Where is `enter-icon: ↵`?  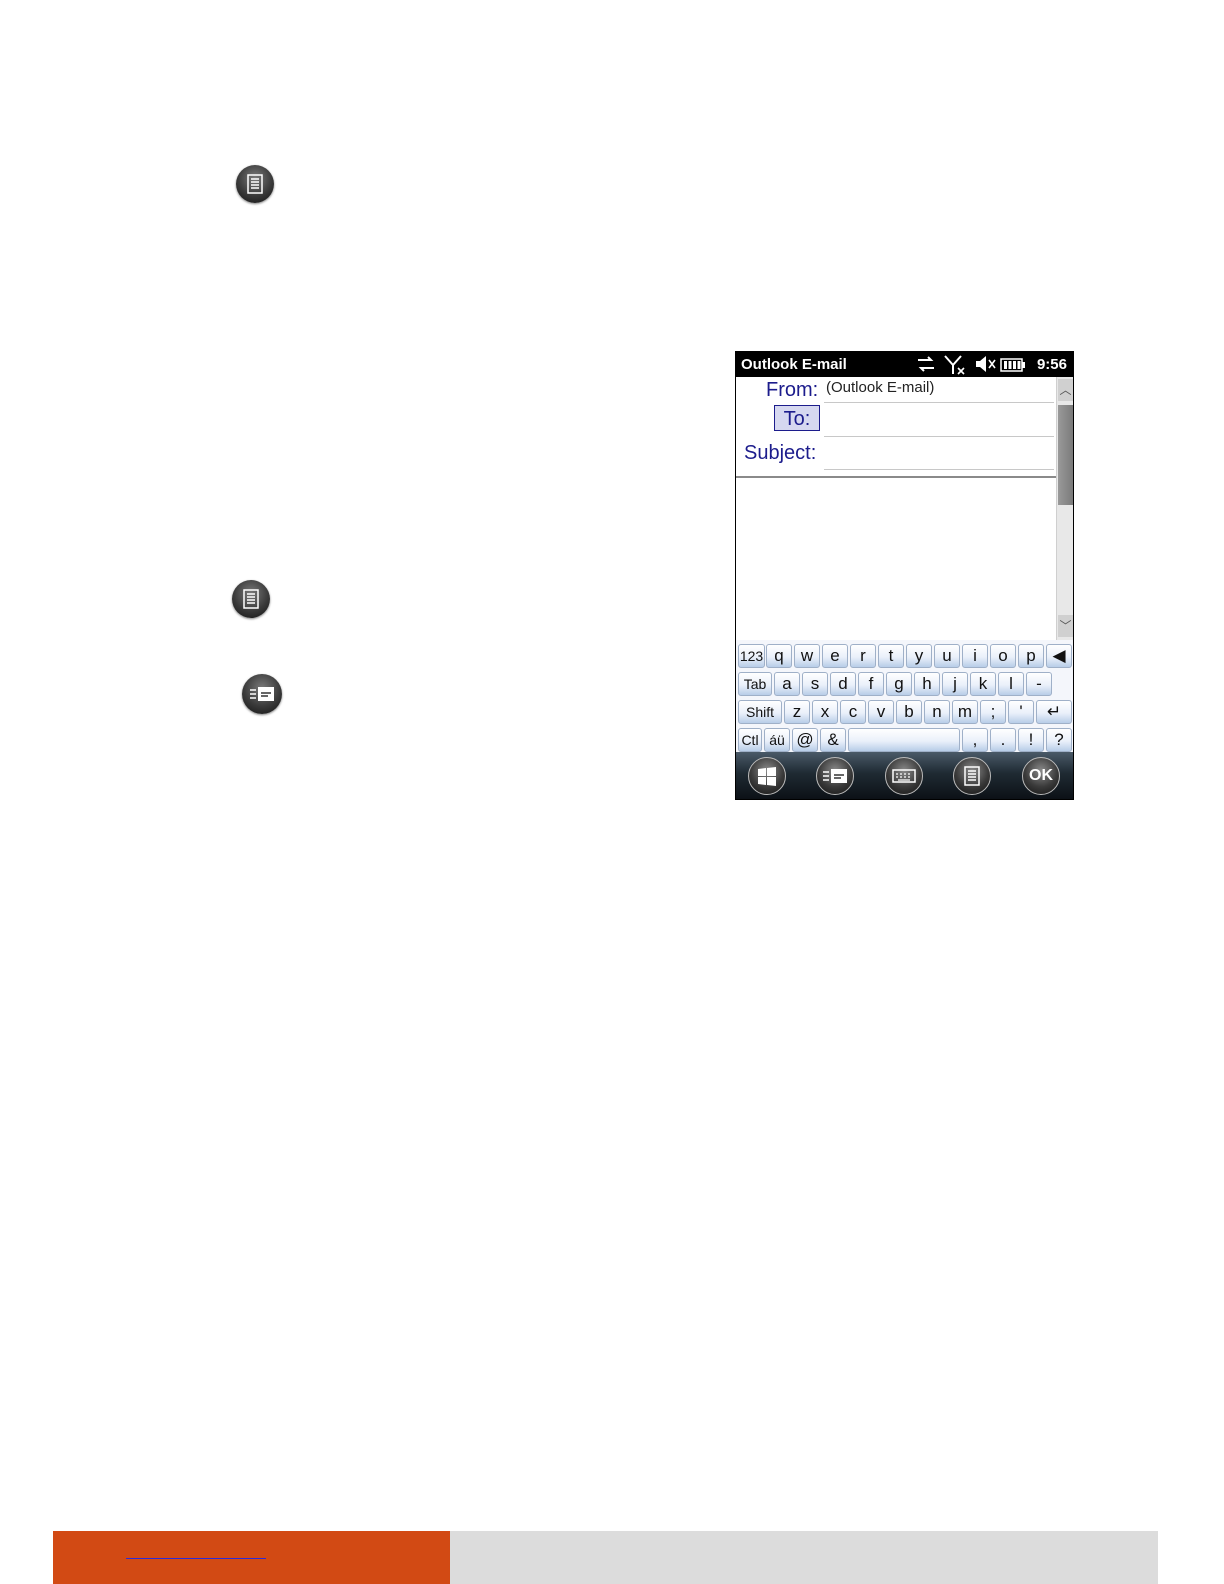
enter-icon: ↵ is located at coordinates (1054, 711).